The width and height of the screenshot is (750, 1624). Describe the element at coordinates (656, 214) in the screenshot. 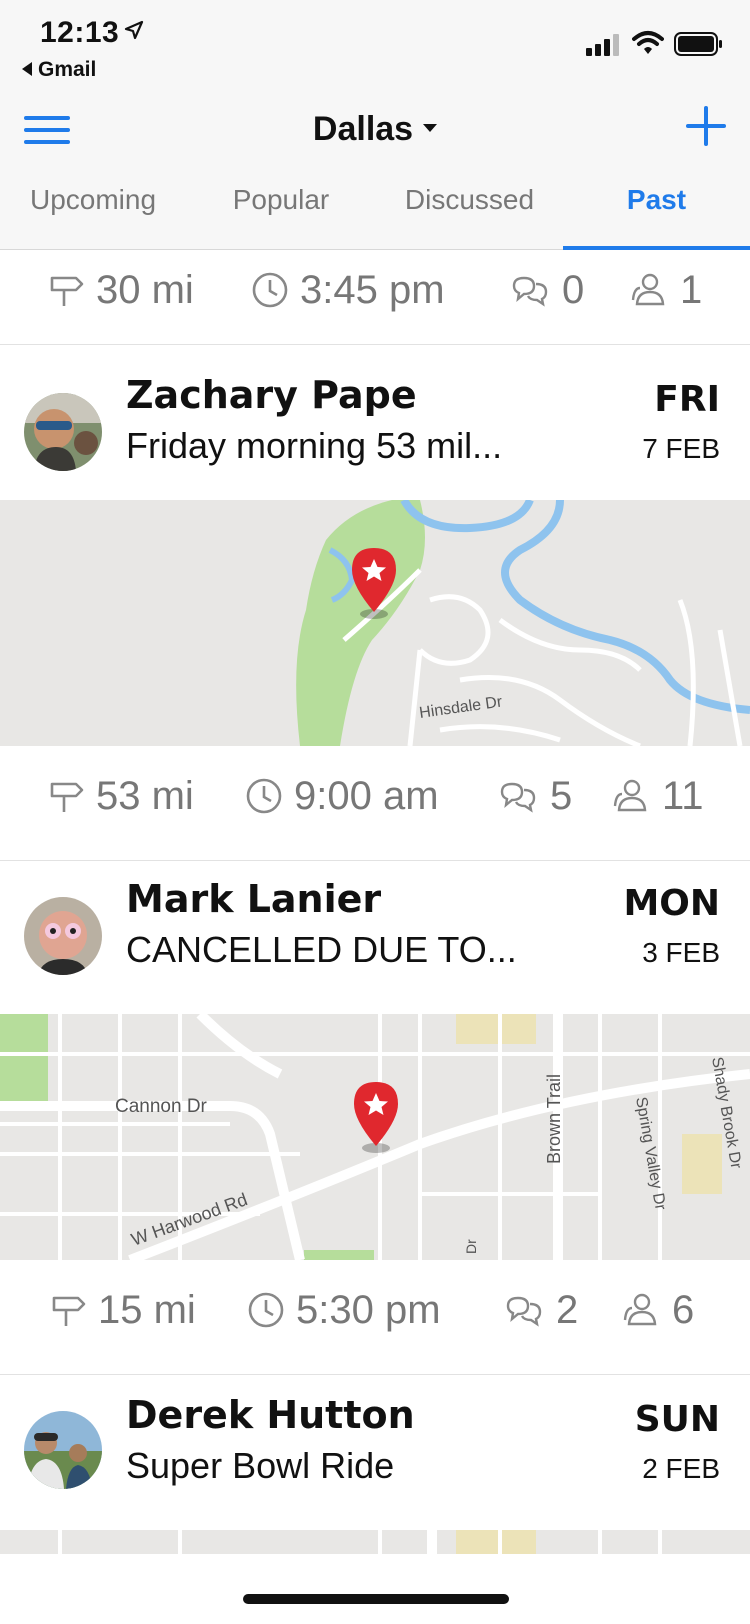

I see `tab-past: Past` at that location.